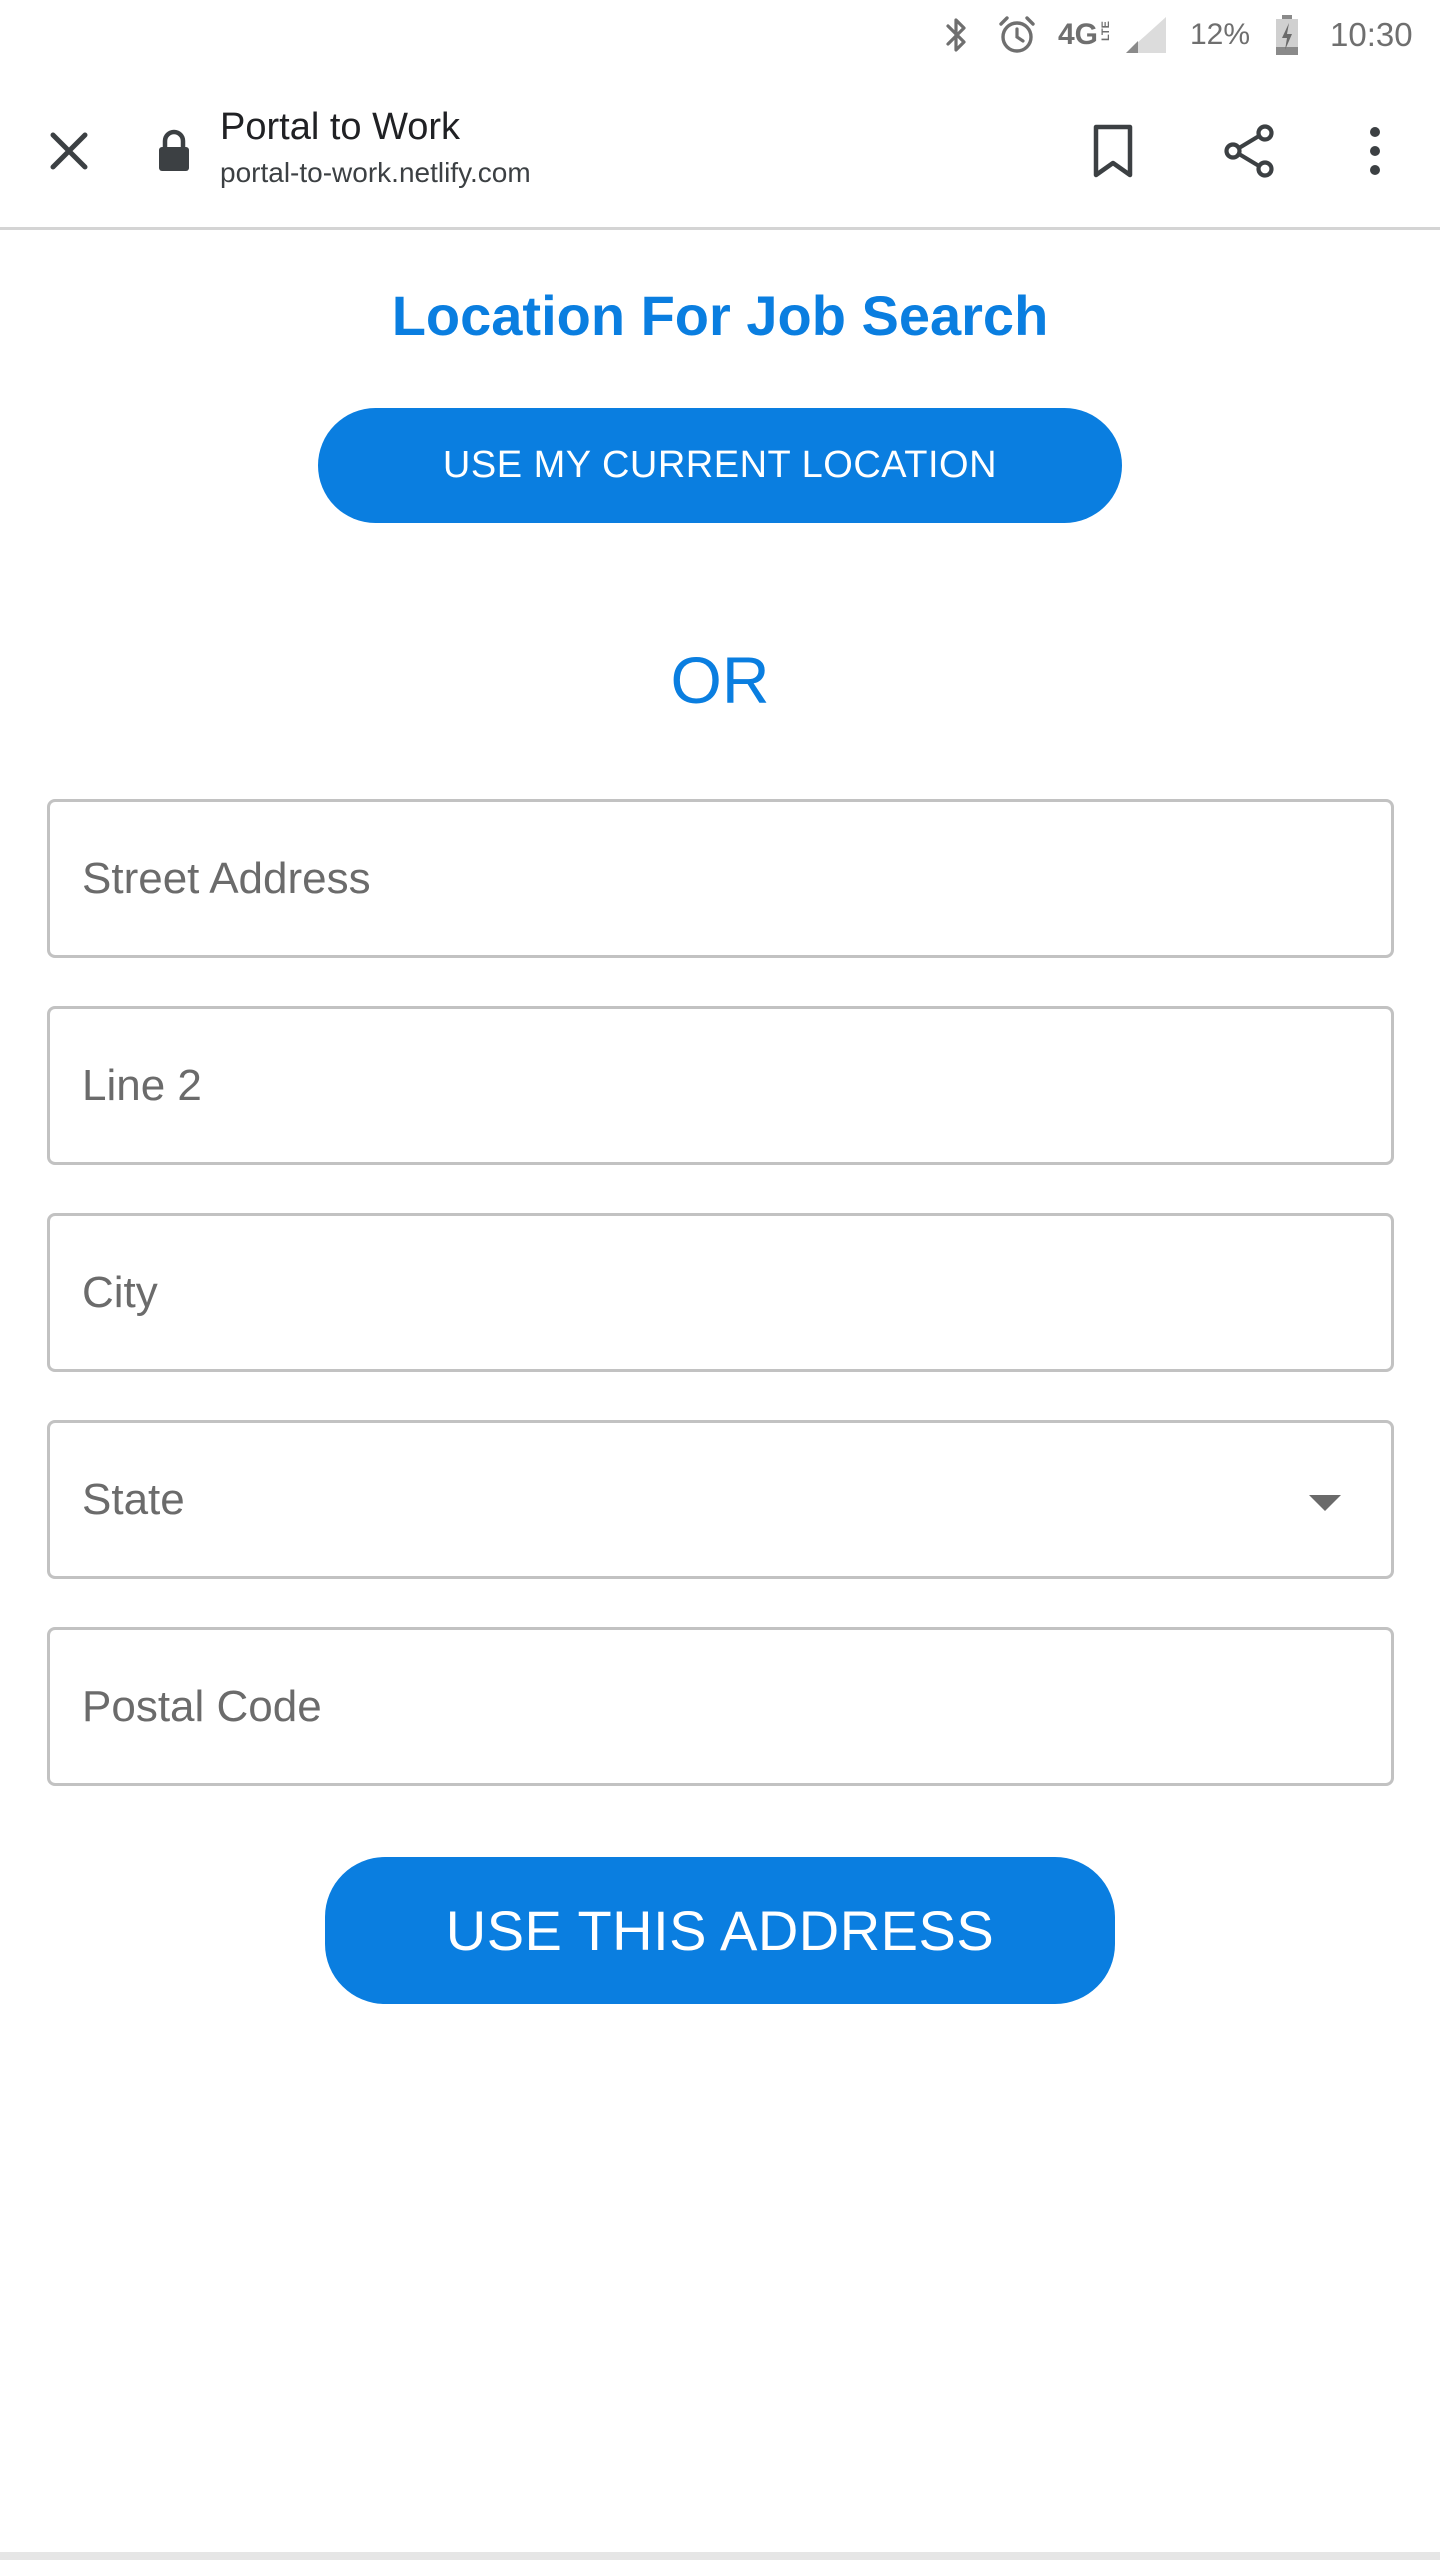 The image size is (1440, 2560). Describe the element at coordinates (720, 2556) in the screenshot. I see `bottom-edge` at that location.